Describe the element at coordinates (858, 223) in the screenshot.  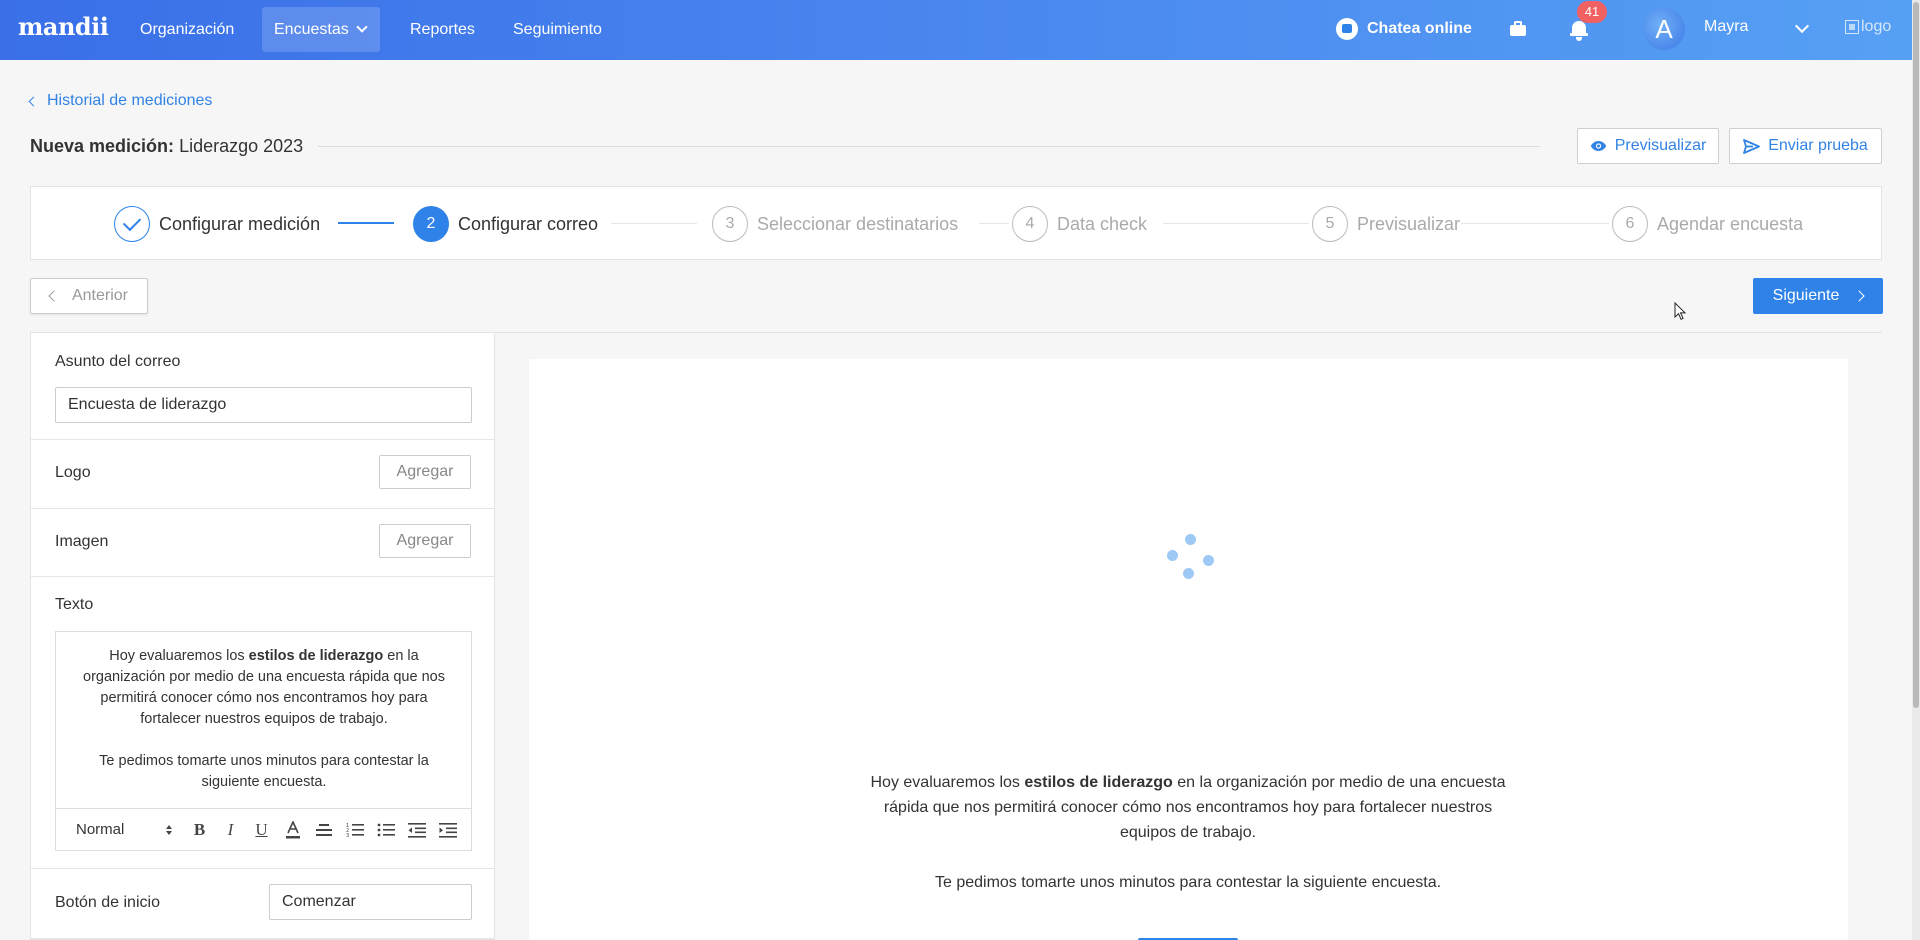
I see `step-label: Seleccionar destinatarios` at that location.